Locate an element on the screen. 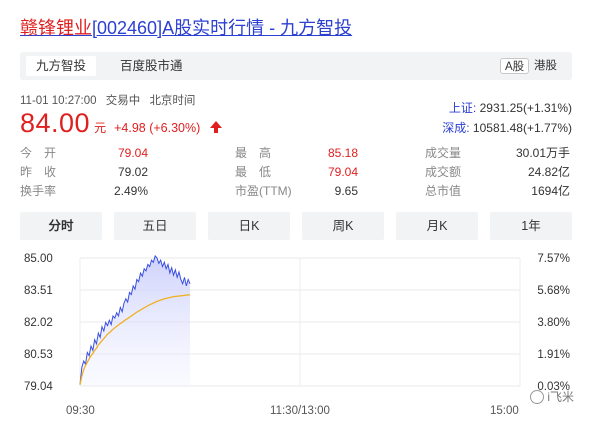 The height and width of the screenshot is (424, 600). y-tick-label: 80.53 is located at coordinates (38, 355).